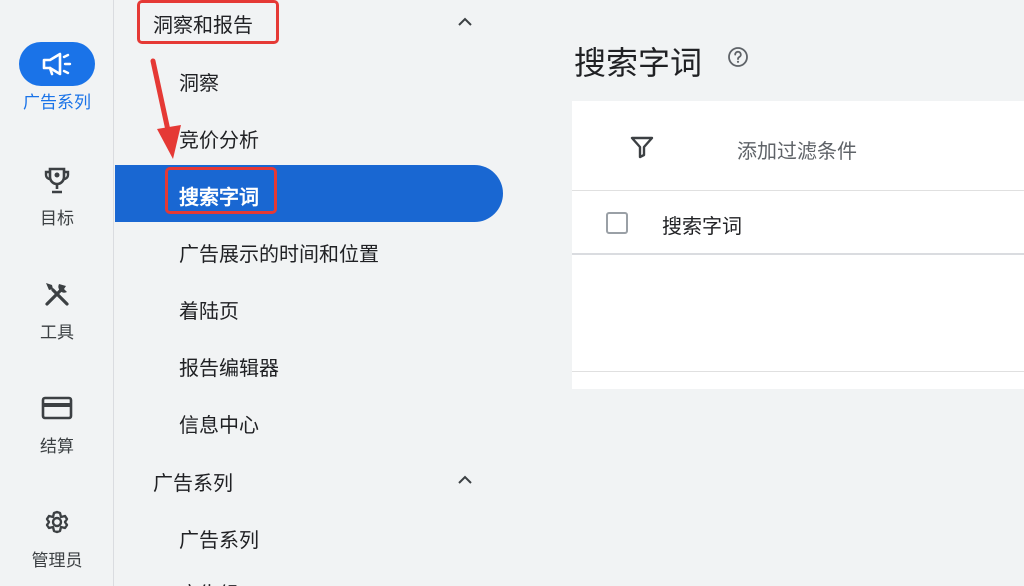 Image resolution: width=1024 pixels, height=586 pixels. I want to click on rail-item-admin: 管理员, so click(57, 535).